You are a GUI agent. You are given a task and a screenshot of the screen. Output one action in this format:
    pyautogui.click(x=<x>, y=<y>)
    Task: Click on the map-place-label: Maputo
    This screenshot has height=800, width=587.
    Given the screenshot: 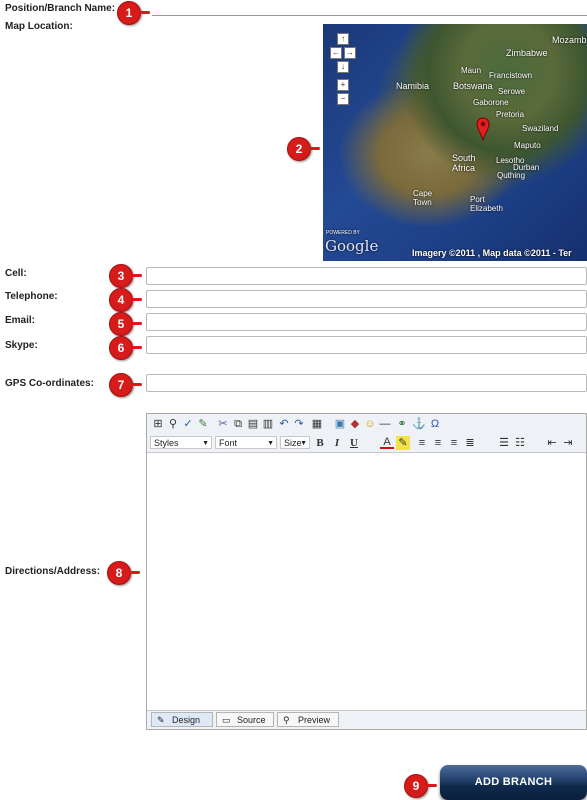 What is the action you would take?
    pyautogui.click(x=527, y=145)
    